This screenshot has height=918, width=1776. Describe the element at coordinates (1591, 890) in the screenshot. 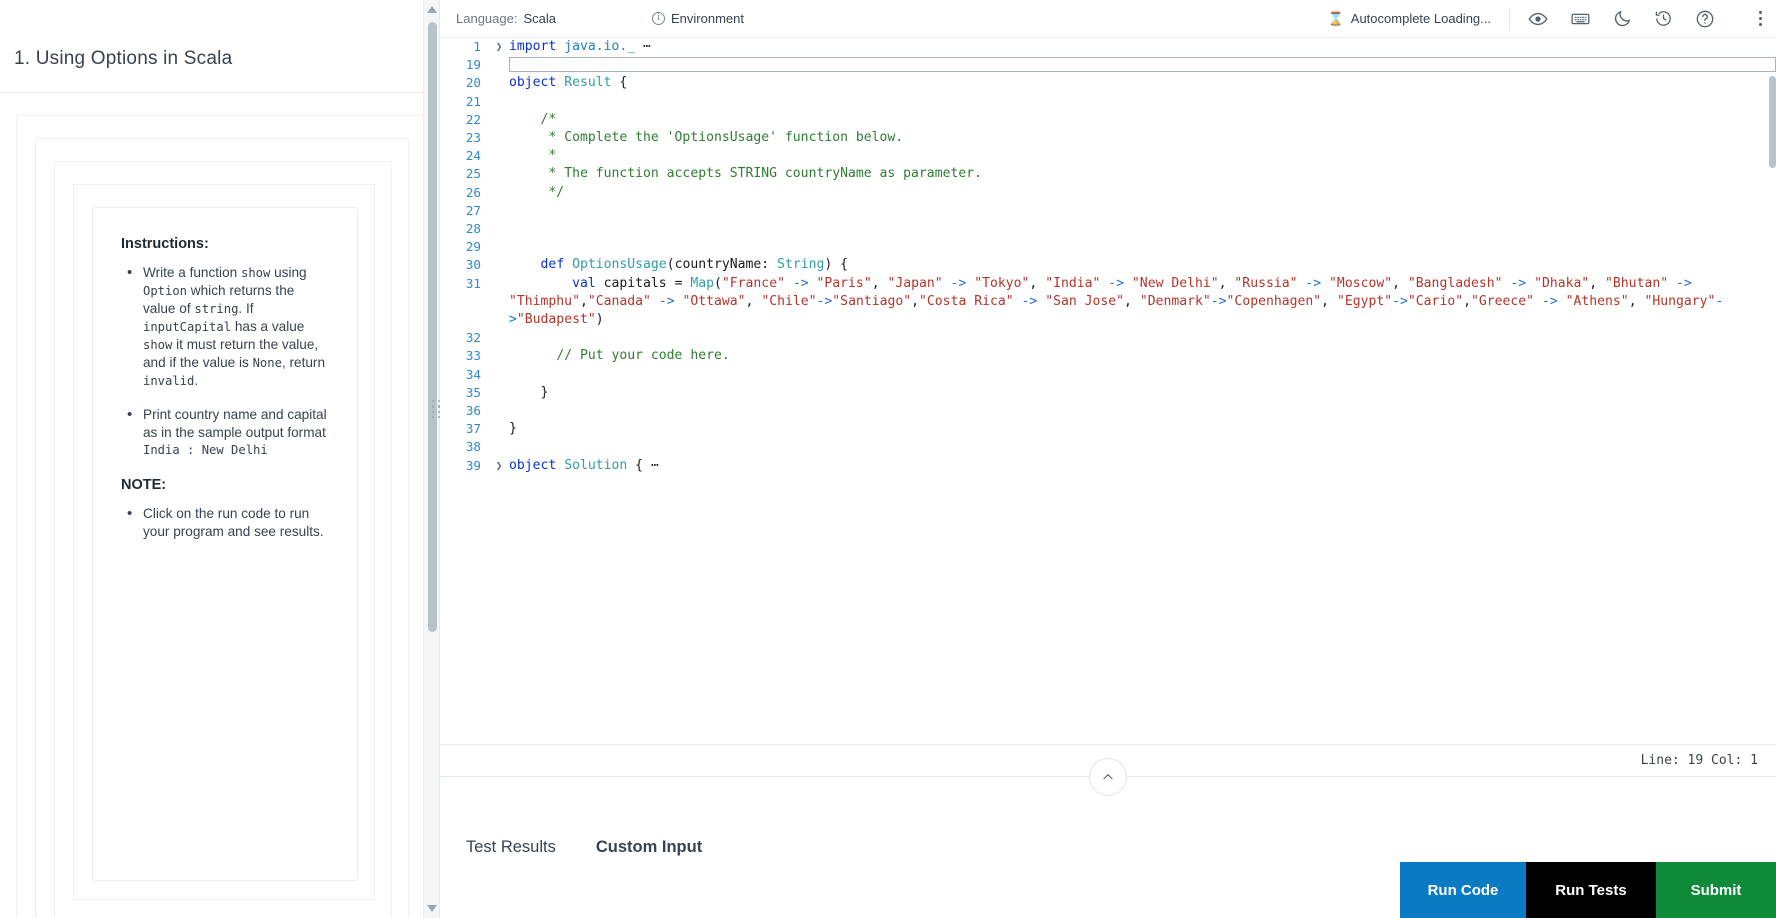

I see `run-tests-button: Run Tests` at that location.